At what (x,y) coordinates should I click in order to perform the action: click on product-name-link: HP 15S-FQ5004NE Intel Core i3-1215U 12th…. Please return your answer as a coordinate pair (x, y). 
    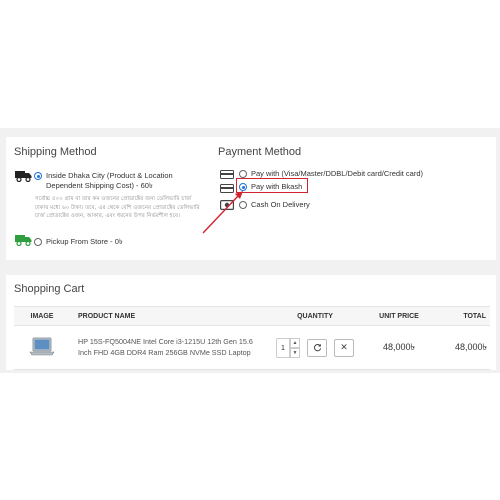
    Looking at the image, I should click on (169, 347).